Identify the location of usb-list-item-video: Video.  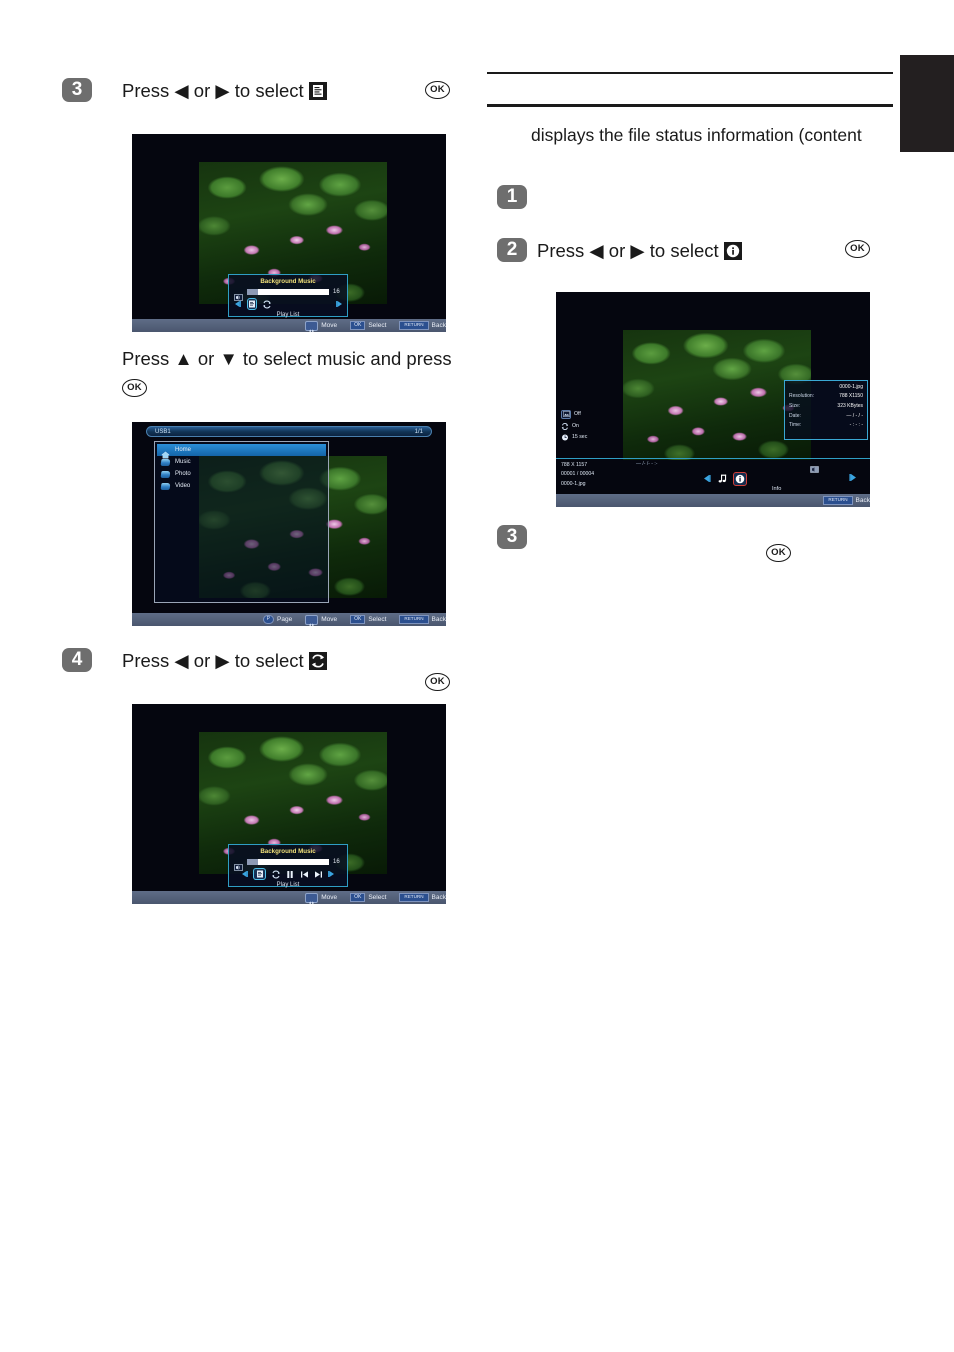
(241, 486).